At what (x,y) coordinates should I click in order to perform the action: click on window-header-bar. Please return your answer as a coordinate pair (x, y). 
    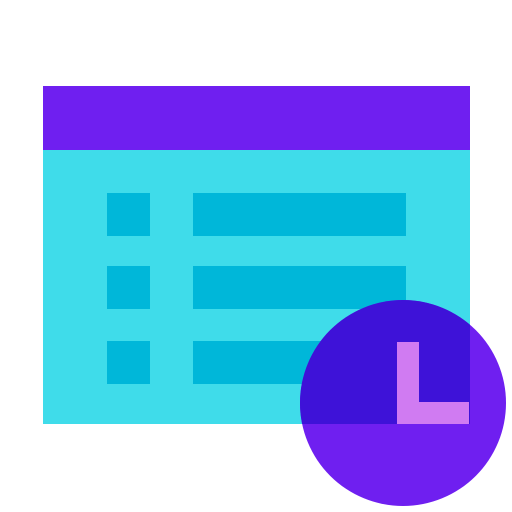
    Looking at the image, I should click on (256, 118).